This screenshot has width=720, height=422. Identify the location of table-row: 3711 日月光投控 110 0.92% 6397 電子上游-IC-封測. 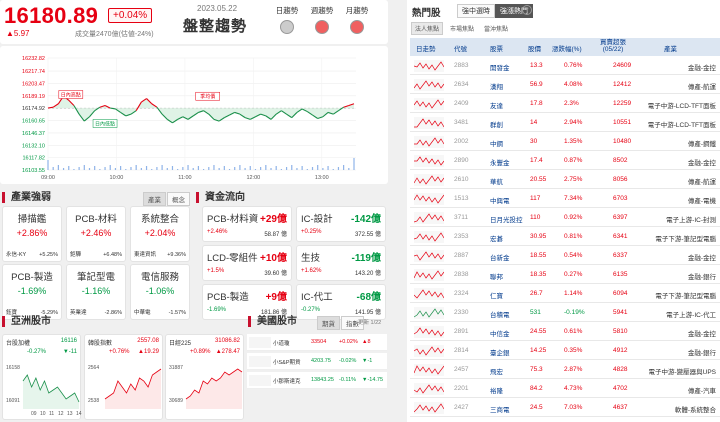
(565, 218).